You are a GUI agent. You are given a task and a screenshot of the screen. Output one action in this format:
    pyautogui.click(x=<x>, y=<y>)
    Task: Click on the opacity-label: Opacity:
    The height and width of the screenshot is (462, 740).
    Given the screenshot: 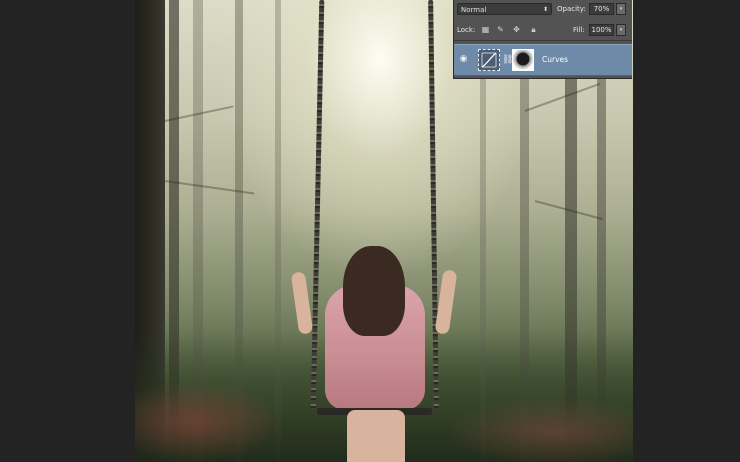 What is the action you would take?
    pyautogui.click(x=571, y=9)
    